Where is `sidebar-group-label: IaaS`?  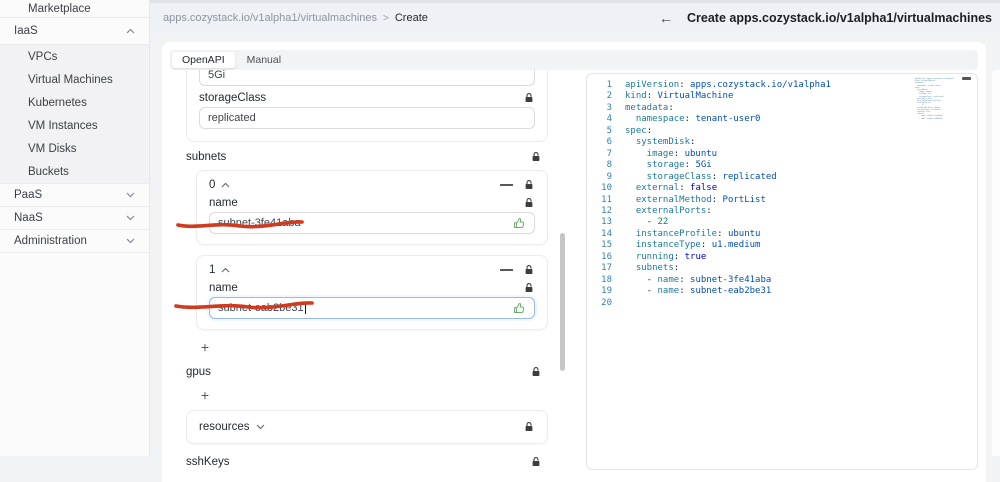 sidebar-group-label: IaaS is located at coordinates (26, 31).